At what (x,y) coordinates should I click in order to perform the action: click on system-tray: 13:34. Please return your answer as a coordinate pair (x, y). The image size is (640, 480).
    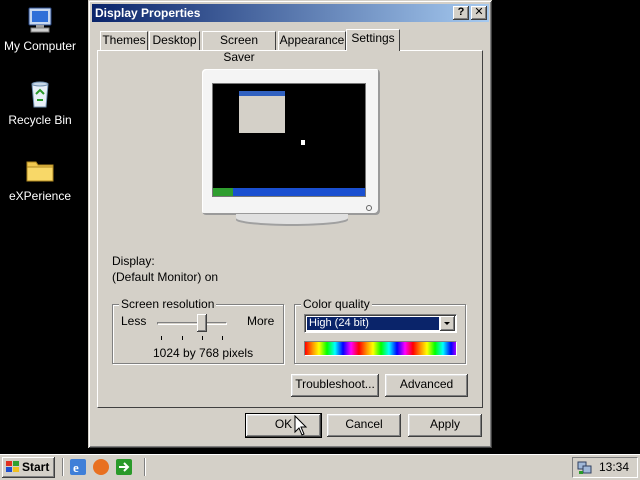
    Looking at the image, I should click on (605, 467).